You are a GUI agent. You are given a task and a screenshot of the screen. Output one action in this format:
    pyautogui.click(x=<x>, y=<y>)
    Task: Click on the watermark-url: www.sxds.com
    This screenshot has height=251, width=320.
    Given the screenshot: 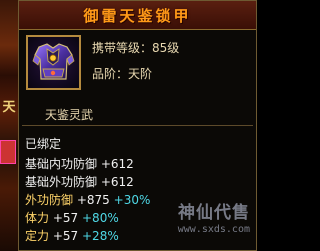 What is the action you would take?
    pyautogui.click(x=213, y=229)
    